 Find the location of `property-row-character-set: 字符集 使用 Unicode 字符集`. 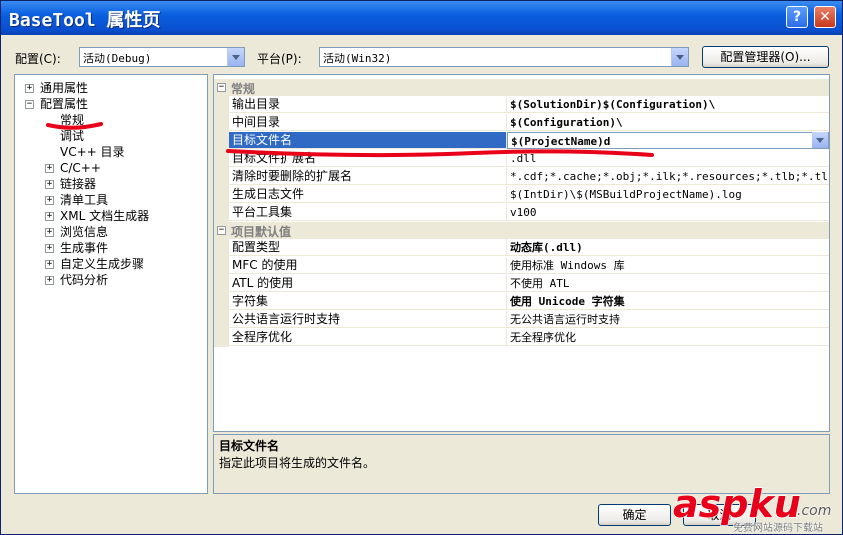

property-row-character-set: 字符集 使用 Unicode 字符集 is located at coordinates (521, 302).